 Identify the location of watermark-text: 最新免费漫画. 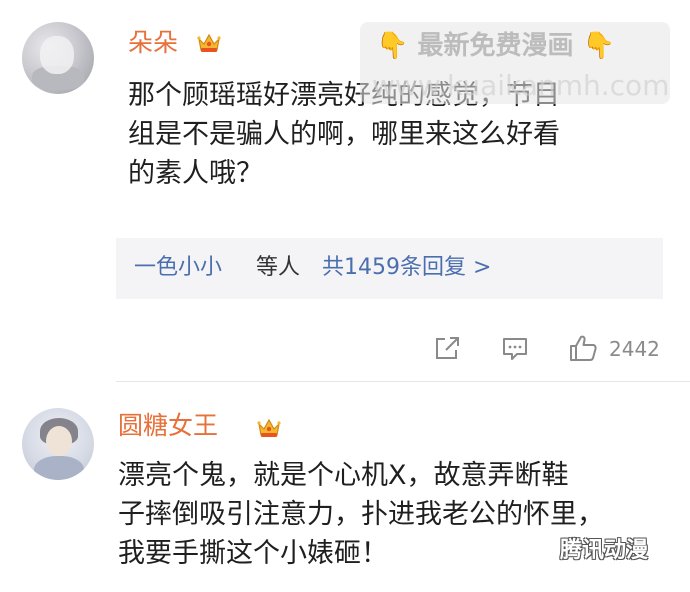
(495, 46).